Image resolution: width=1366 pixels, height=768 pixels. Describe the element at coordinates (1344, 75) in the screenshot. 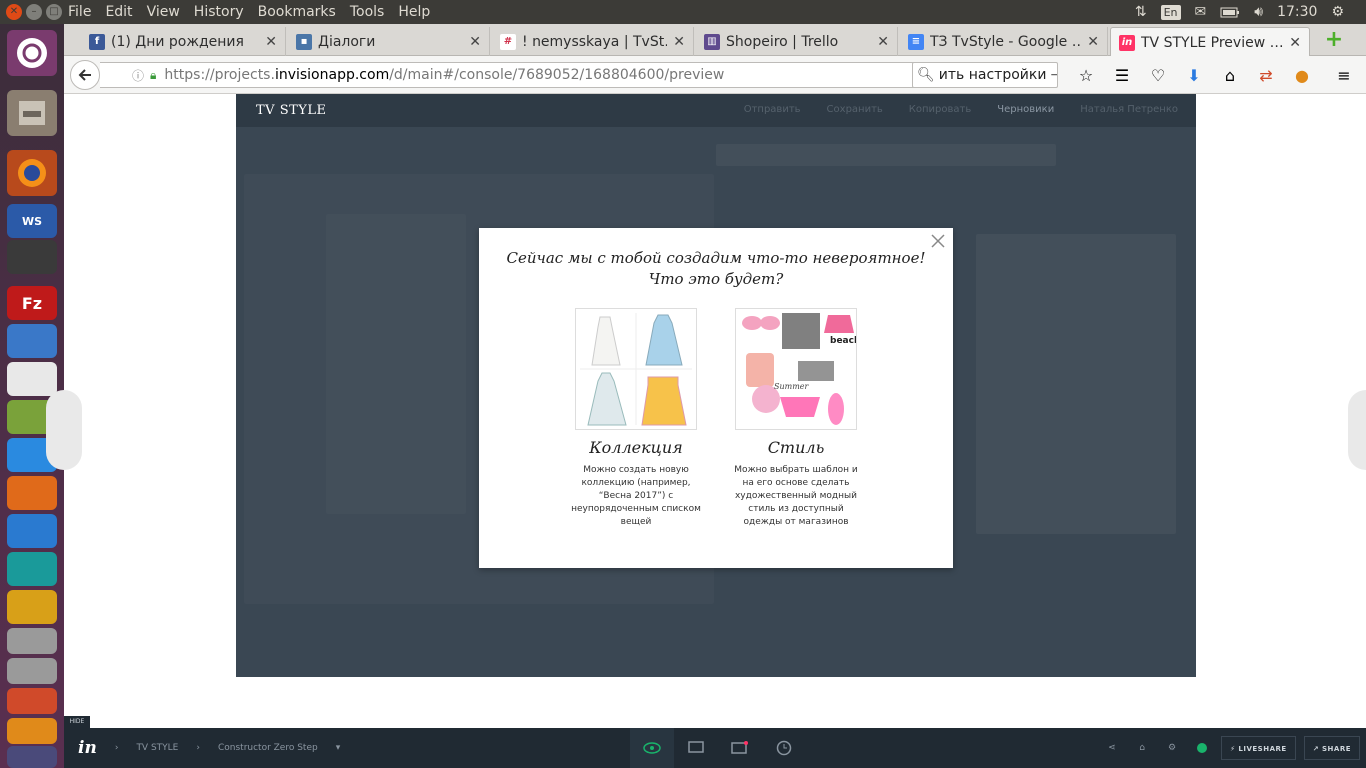

I see `hamburger-menu-icon: ≡` at that location.